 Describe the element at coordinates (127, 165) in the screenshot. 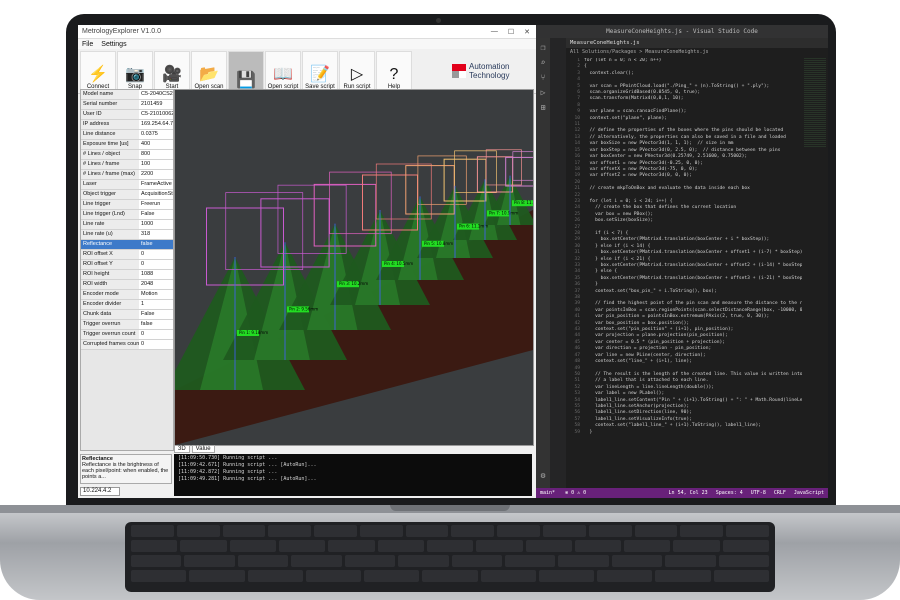

I see `property-row: # Lines / frame 100` at that location.